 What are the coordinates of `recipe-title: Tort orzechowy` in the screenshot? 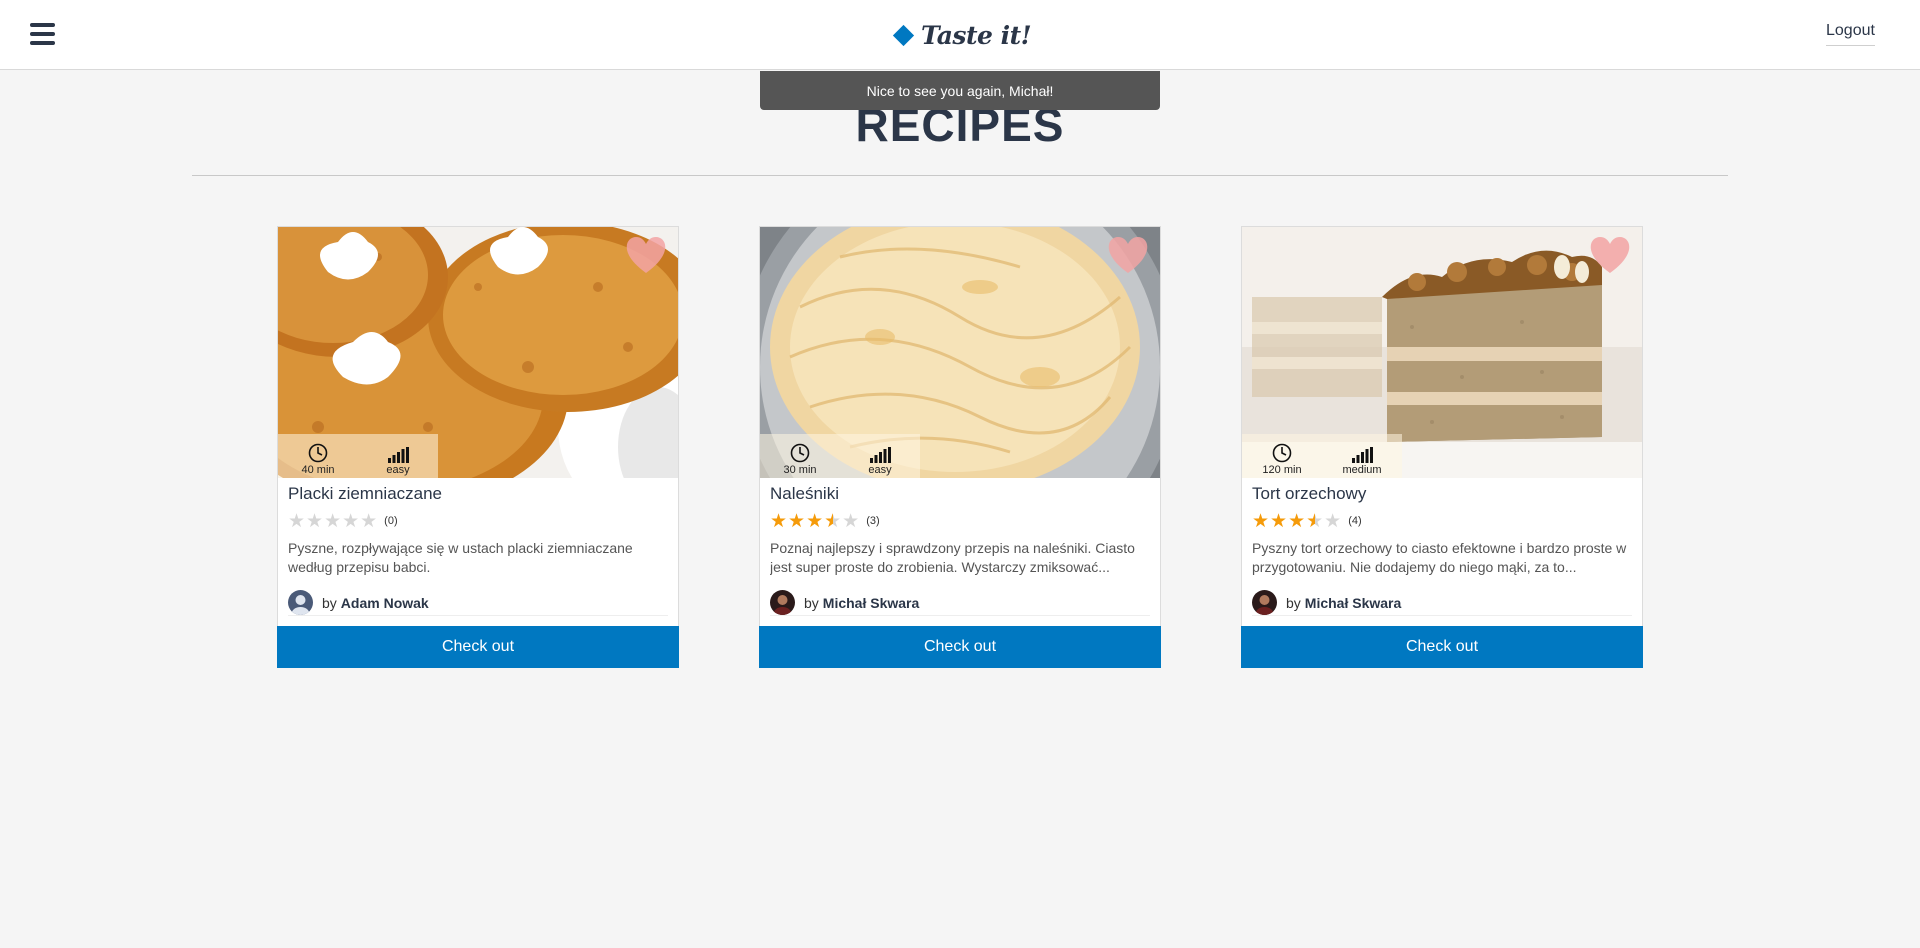 It's located at (1309, 494).